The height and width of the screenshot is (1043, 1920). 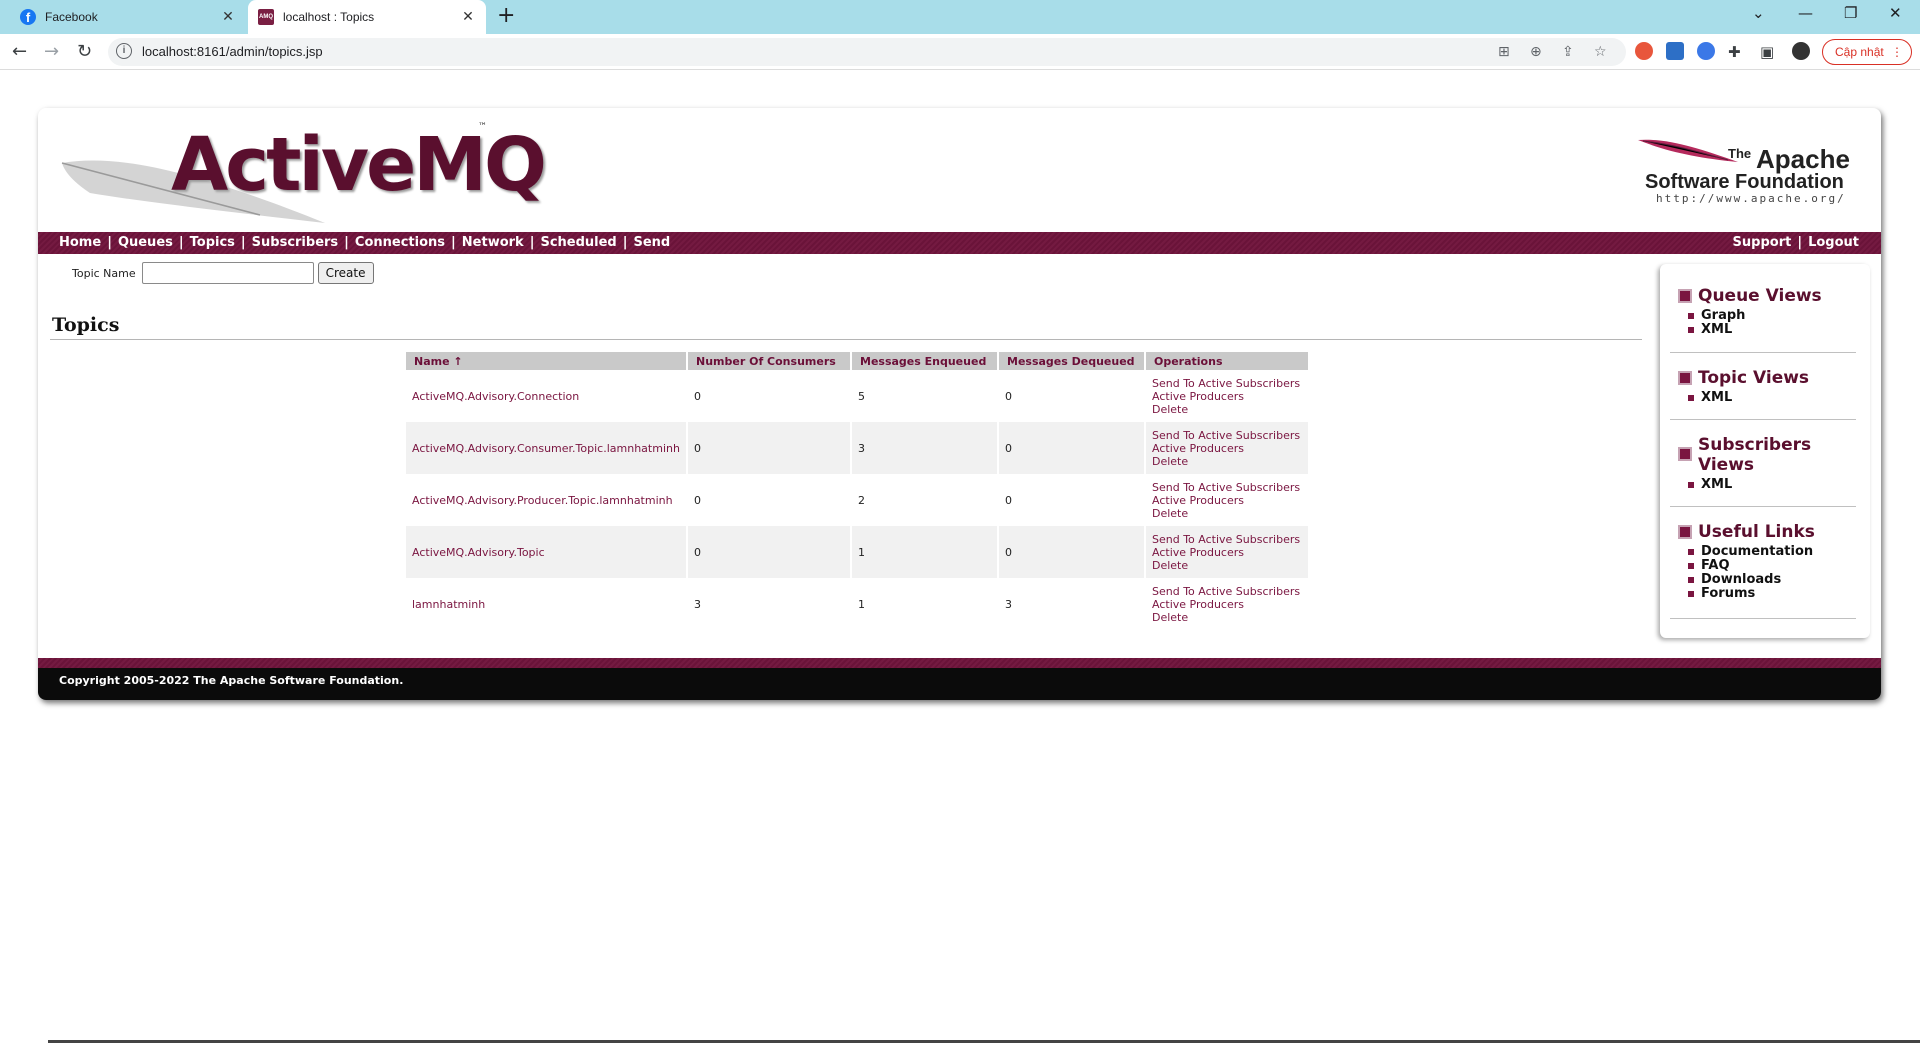 What do you see at coordinates (1773, 316) in the screenshot?
I see `sidebar-item-graph: Graph` at bounding box center [1773, 316].